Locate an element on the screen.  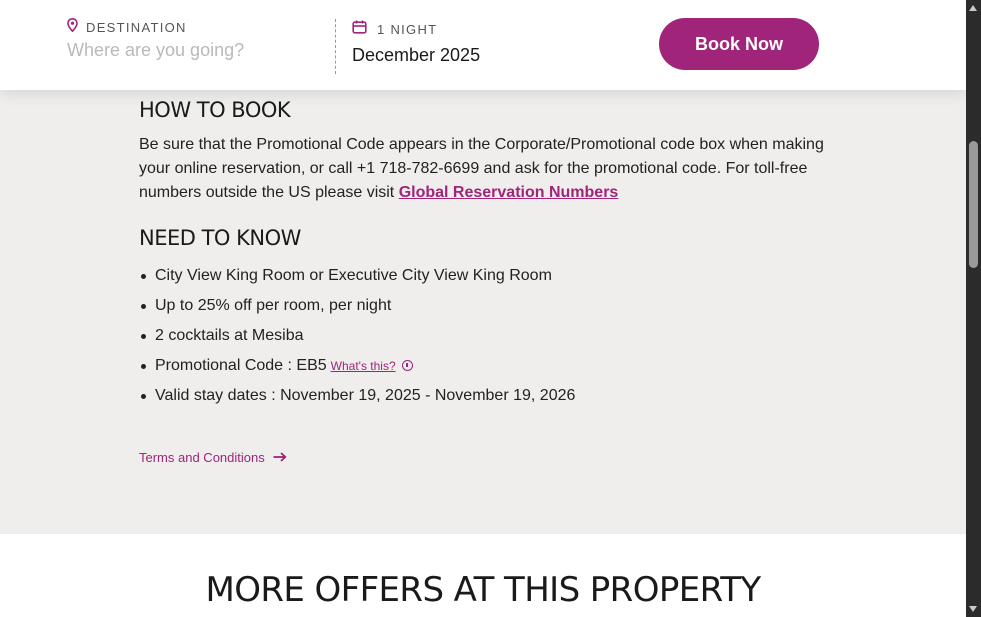
dates-value: December 2025 is located at coordinates (416, 55).